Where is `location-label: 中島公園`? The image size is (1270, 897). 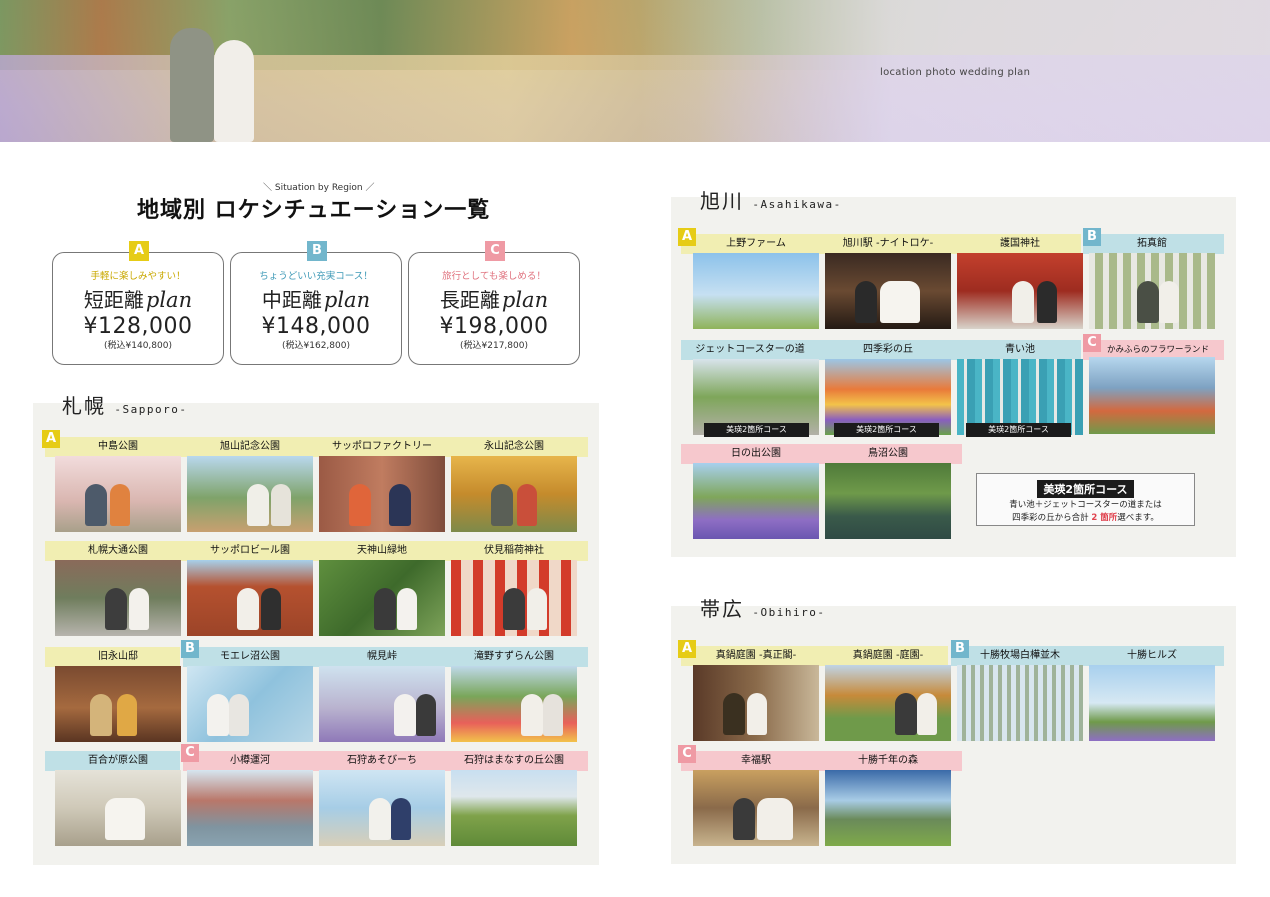
location-label: 中島公園 is located at coordinates (118, 446).